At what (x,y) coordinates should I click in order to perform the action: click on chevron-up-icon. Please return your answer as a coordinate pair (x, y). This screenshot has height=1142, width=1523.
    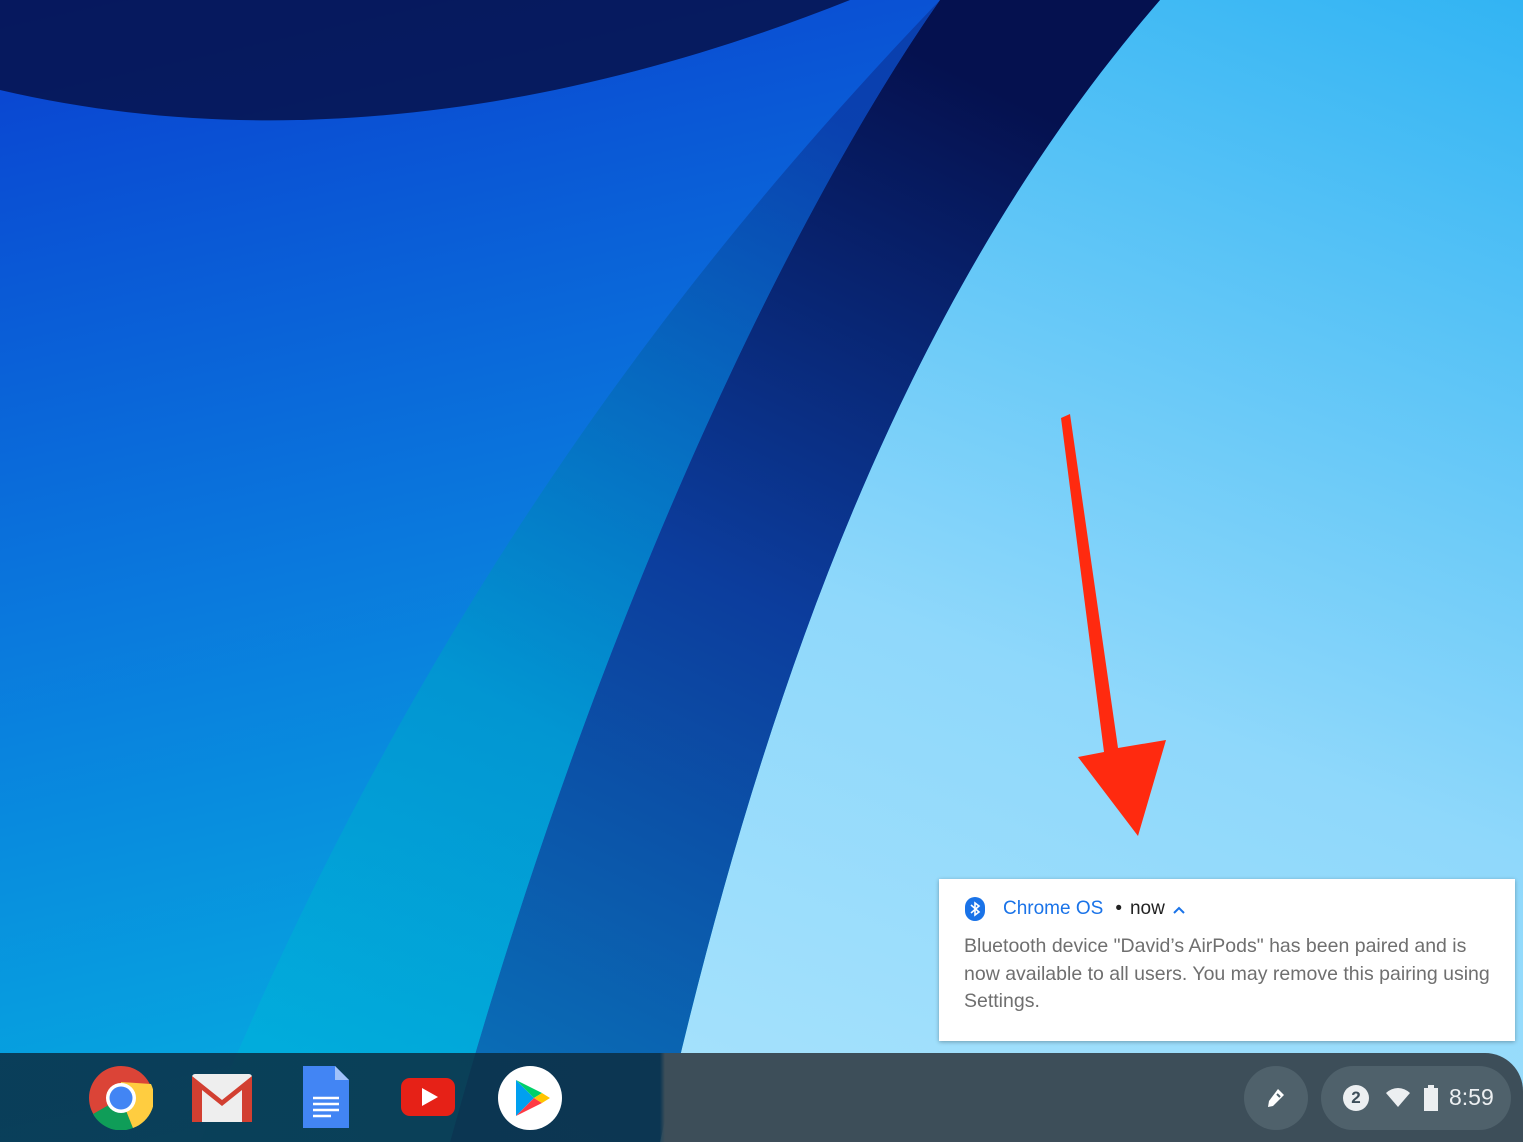
    Looking at the image, I should click on (1179, 909).